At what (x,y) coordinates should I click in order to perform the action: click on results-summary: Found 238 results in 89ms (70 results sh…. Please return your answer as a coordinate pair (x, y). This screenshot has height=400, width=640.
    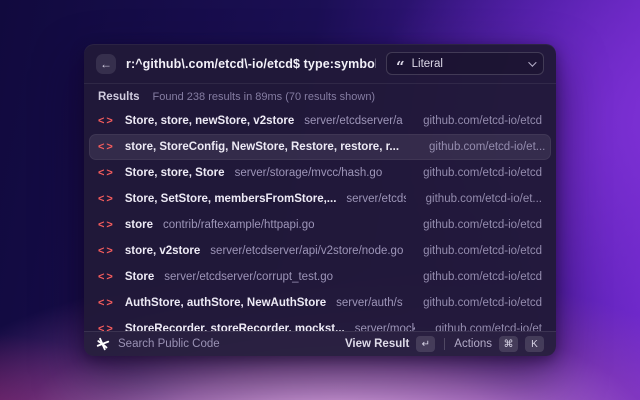
    Looking at the image, I should click on (264, 97).